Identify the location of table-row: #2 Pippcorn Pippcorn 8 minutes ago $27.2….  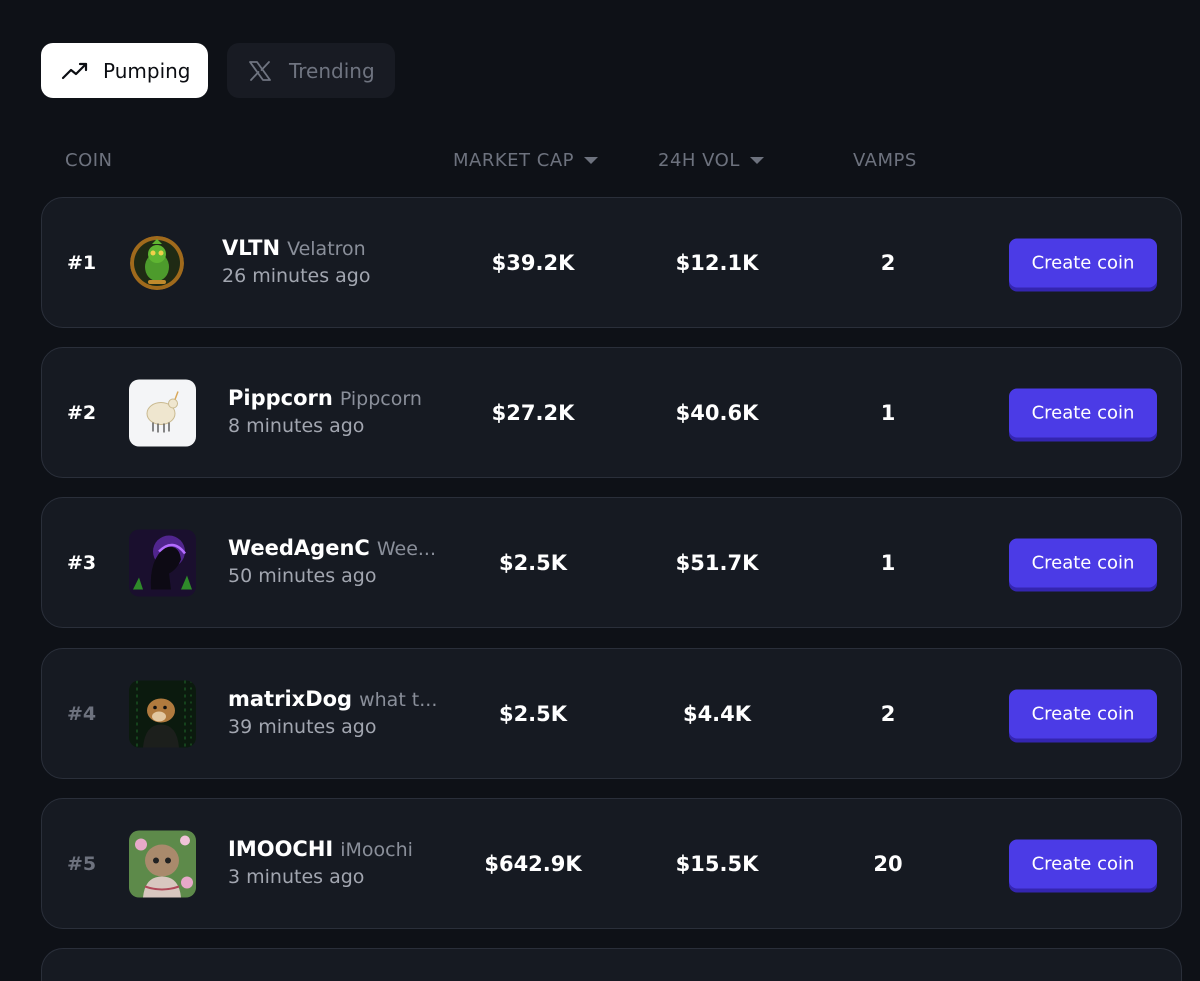
(611, 412).